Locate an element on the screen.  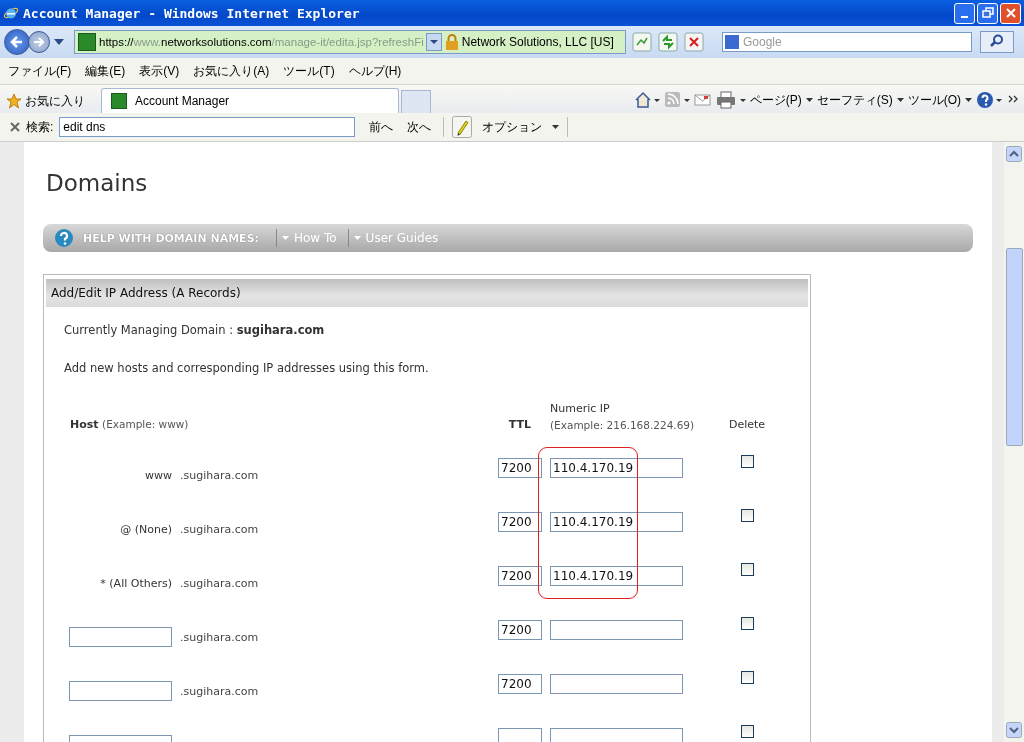
menu-item: 表示(V) is located at coordinates (159, 71).